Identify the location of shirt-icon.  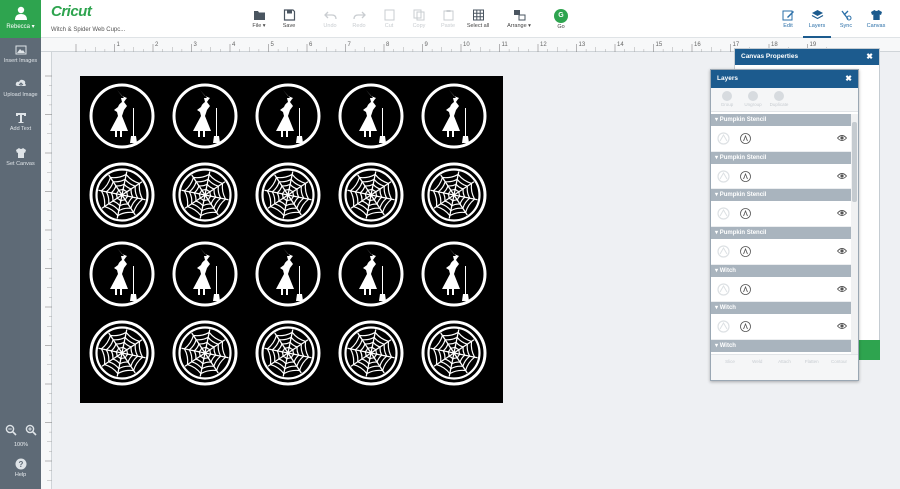
(876, 15).